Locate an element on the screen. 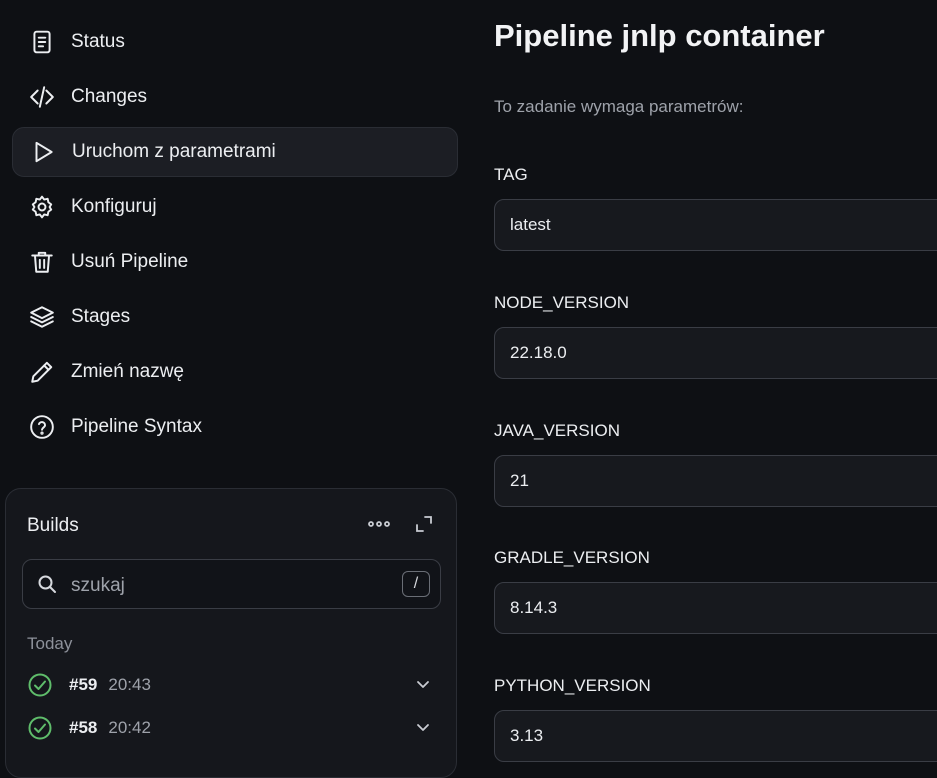 The width and height of the screenshot is (937, 778). sidebar-item-changes: Changes is located at coordinates (235, 97).